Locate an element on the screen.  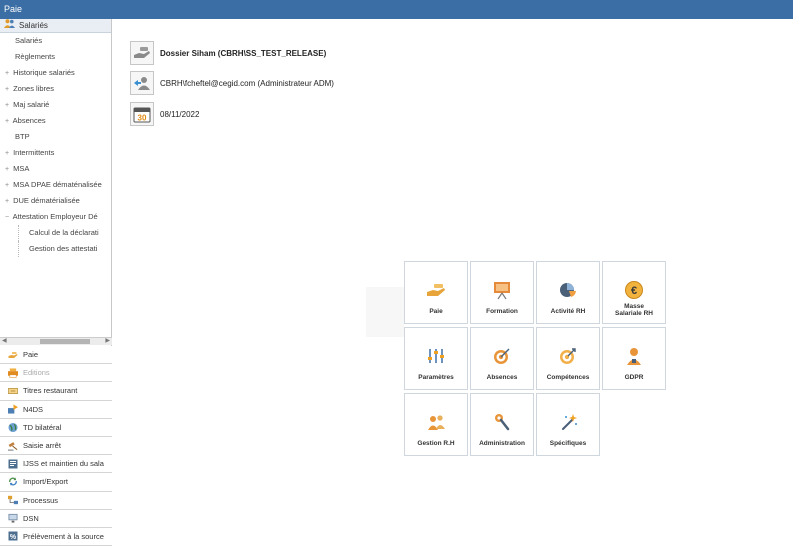
module-item: Editions is located at coordinates (56, 373).